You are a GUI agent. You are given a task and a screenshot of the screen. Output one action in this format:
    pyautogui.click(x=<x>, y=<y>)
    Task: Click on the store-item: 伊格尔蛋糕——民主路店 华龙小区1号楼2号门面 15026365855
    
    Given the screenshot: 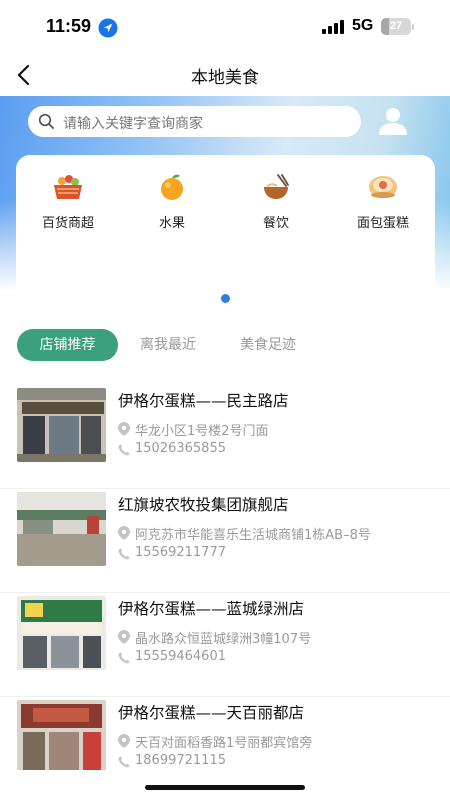 What is the action you would take?
    pyautogui.click(x=225, y=437)
    